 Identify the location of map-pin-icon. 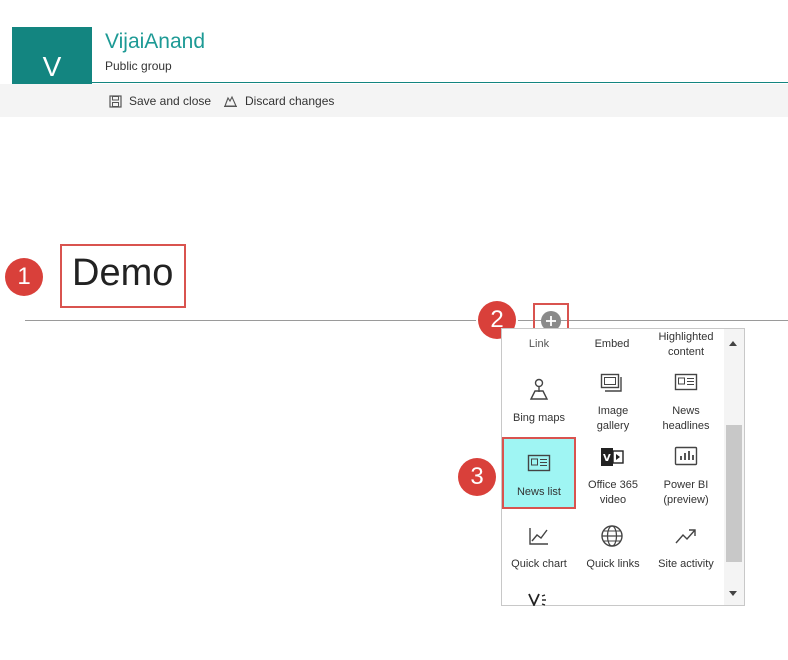
(539, 389).